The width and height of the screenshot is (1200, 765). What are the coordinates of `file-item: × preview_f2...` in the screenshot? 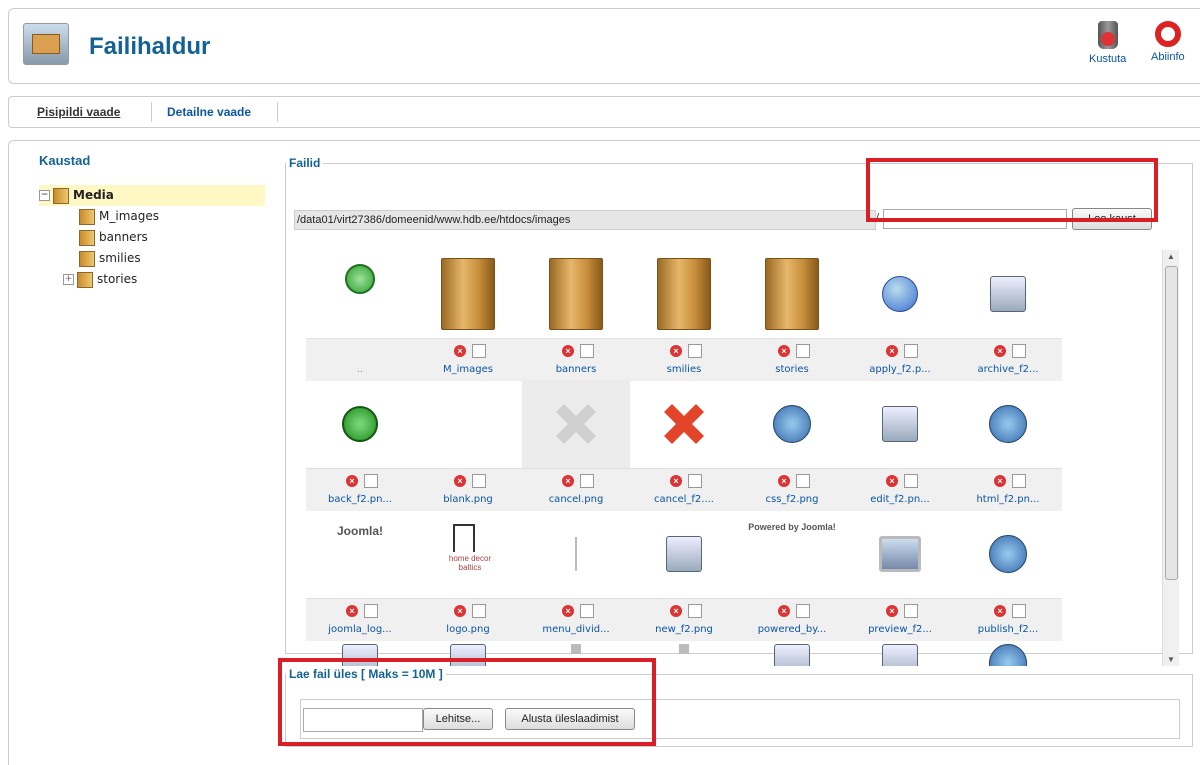 It's located at (900, 575).